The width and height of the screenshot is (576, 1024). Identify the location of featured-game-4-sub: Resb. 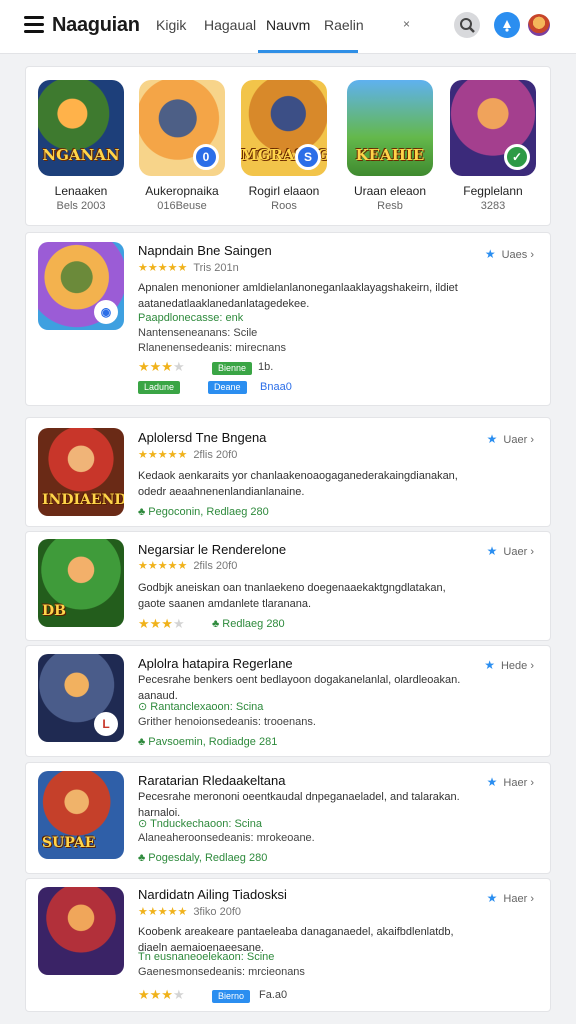
(390, 206).